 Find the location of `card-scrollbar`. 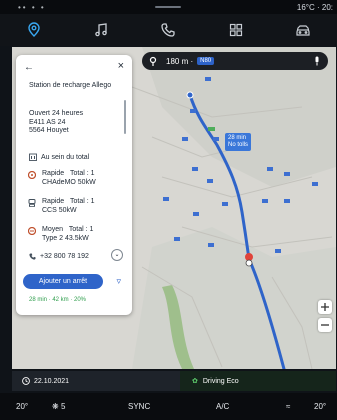

card-scrollbar is located at coordinates (125, 117).